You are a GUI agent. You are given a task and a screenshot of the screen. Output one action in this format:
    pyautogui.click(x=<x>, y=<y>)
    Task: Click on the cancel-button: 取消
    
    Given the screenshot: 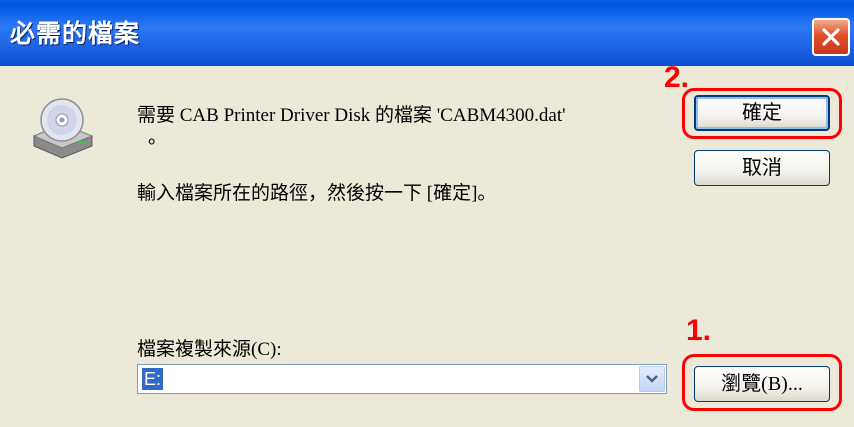 What is the action you would take?
    pyautogui.click(x=762, y=168)
    